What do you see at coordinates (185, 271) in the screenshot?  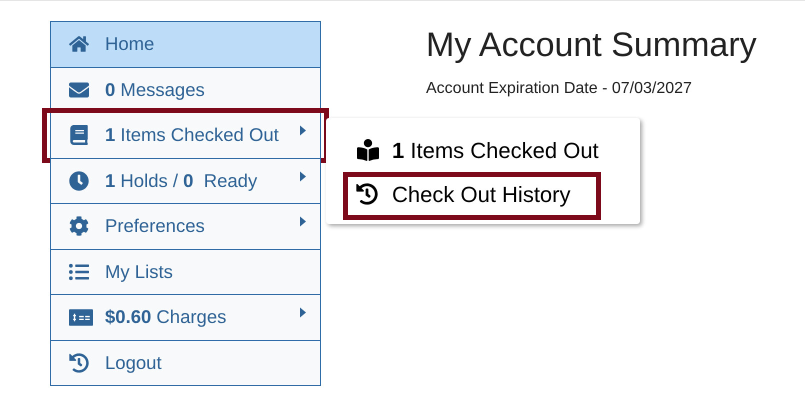 I see `sidebar-item: My Lists` at bounding box center [185, 271].